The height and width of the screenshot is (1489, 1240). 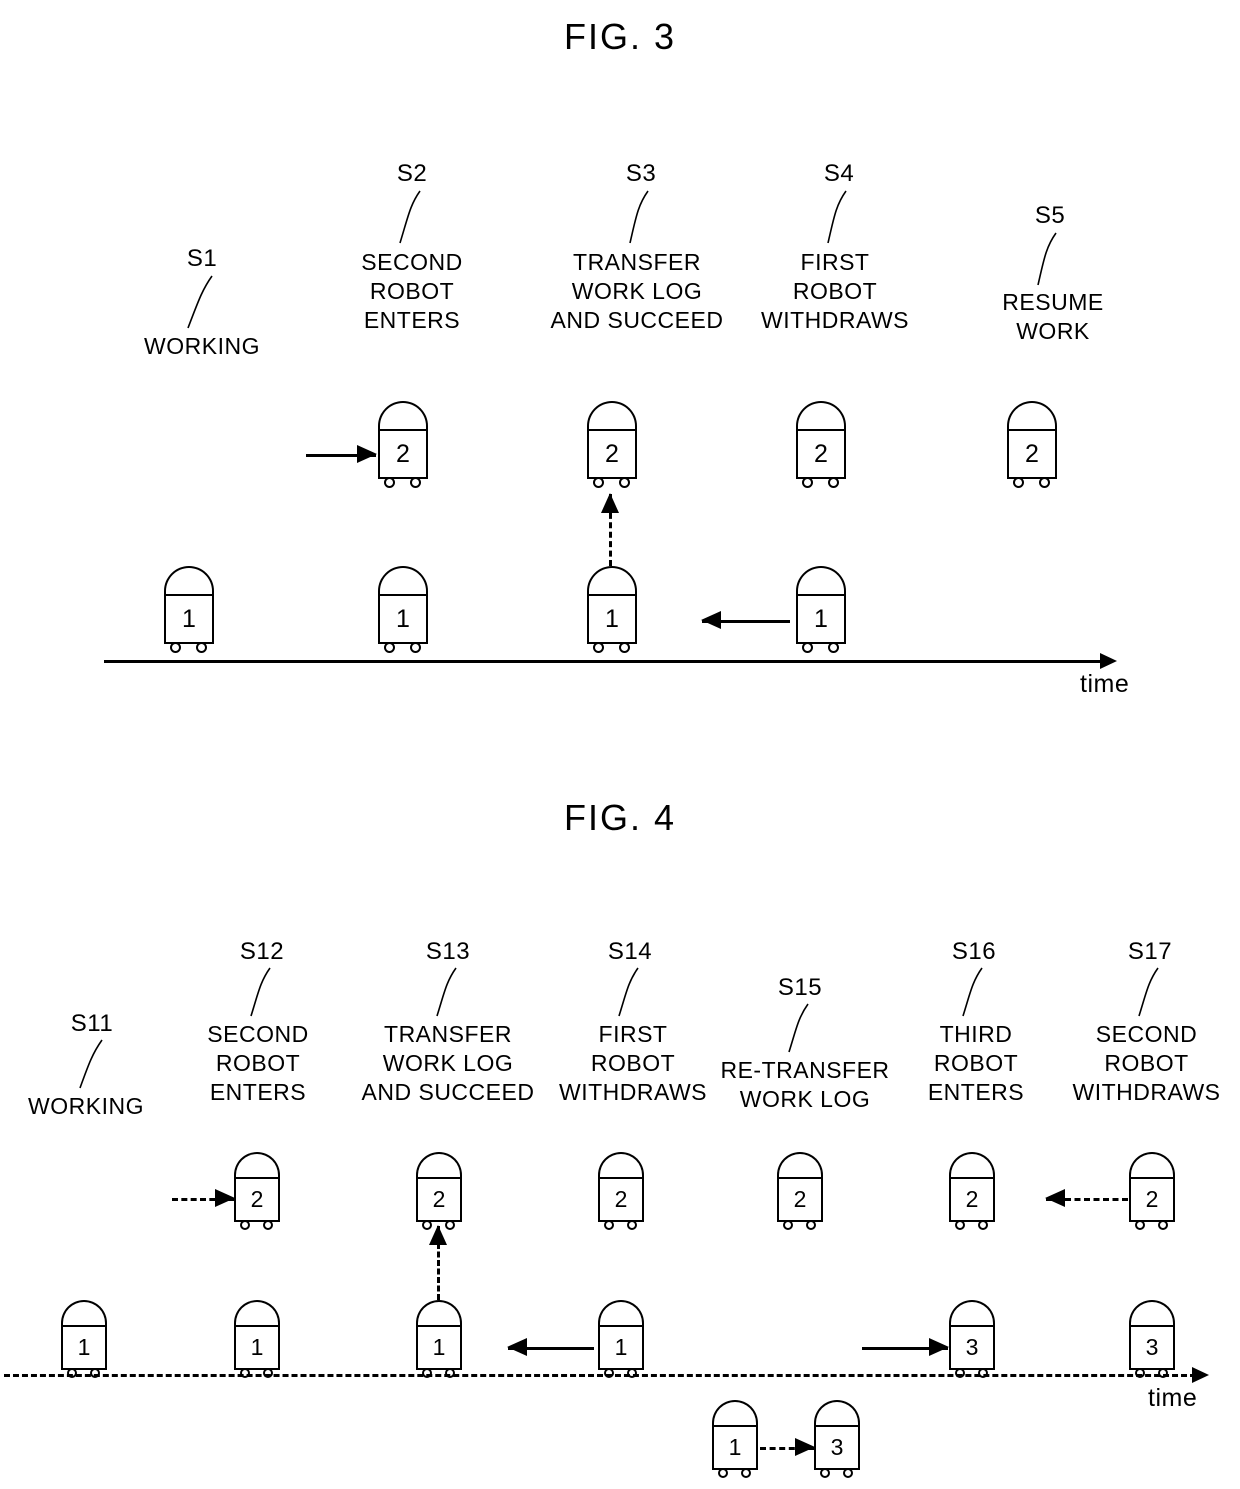 I want to click on robot-lower-s16: 3, so click(x=972, y=1339).